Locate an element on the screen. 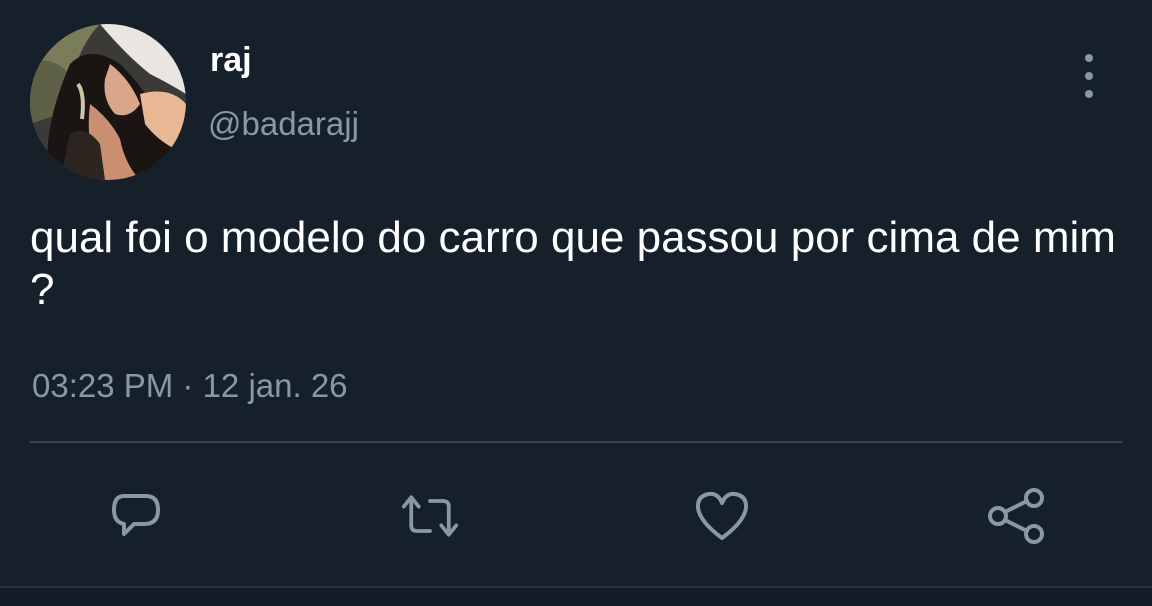  share-icon is located at coordinates (1016, 516).